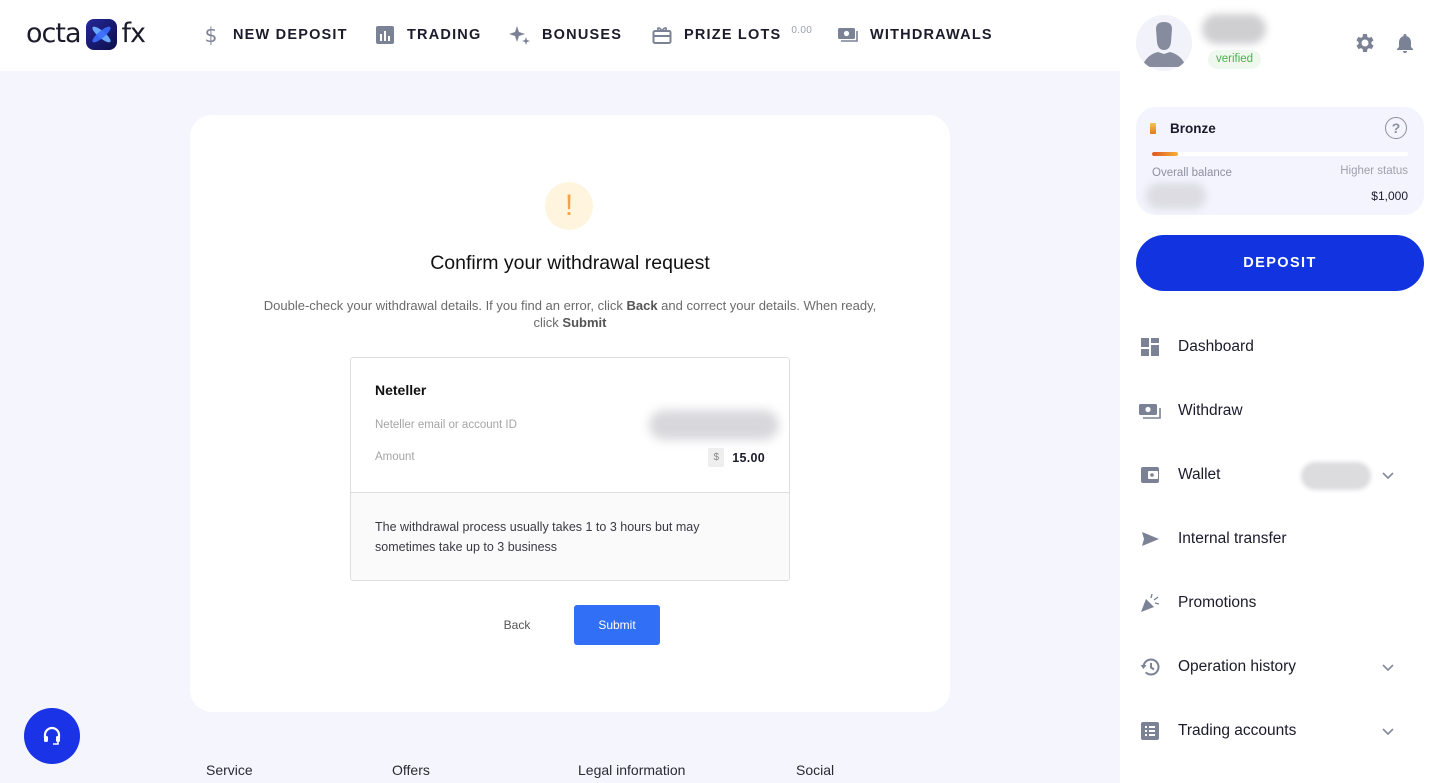 The image size is (1429, 783). What do you see at coordinates (1280, 603) in the screenshot?
I see `sidebar-item-promotions: Promotions` at bounding box center [1280, 603].